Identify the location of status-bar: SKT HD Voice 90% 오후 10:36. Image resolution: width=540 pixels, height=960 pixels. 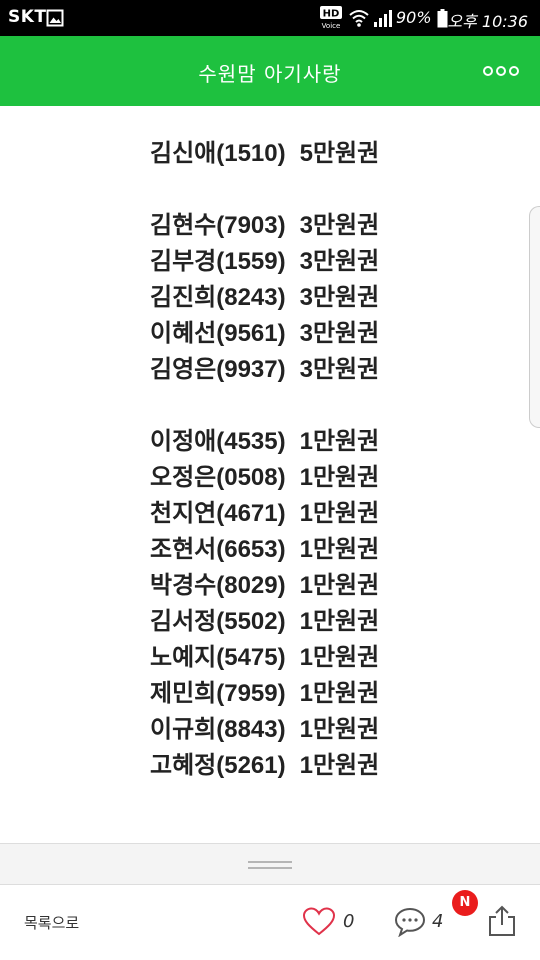
(270, 18).